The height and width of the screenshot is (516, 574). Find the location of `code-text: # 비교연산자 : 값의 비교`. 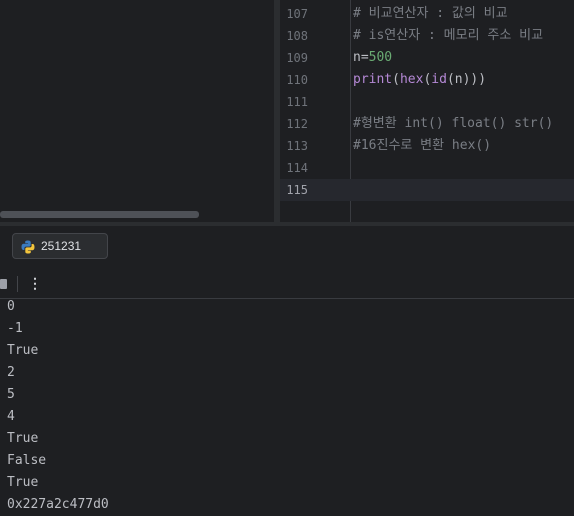

code-text: # 비교연산자 : 값의 비교 is located at coordinates (430, 14).